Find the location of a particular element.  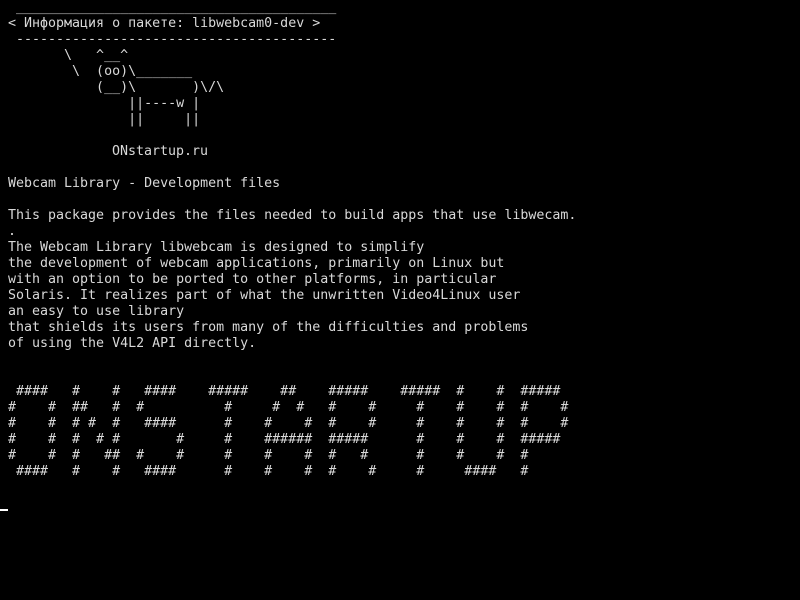

terminal-cursor is located at coordinates (4, 510).